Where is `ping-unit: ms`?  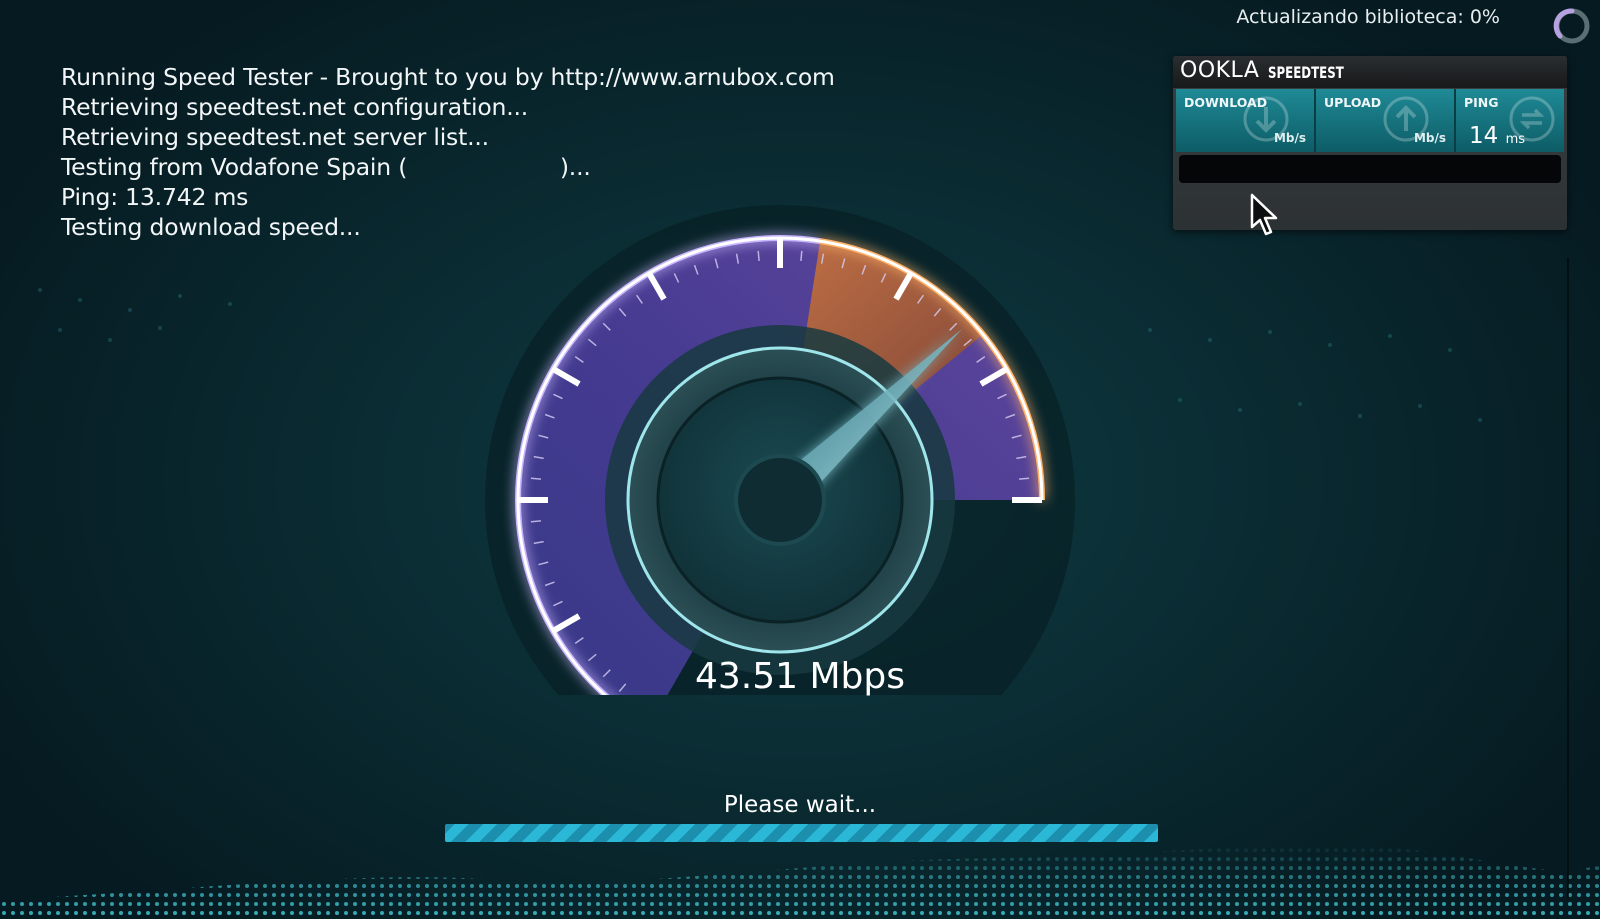
ping-unit: ms is located at coordinates (1515, 139).